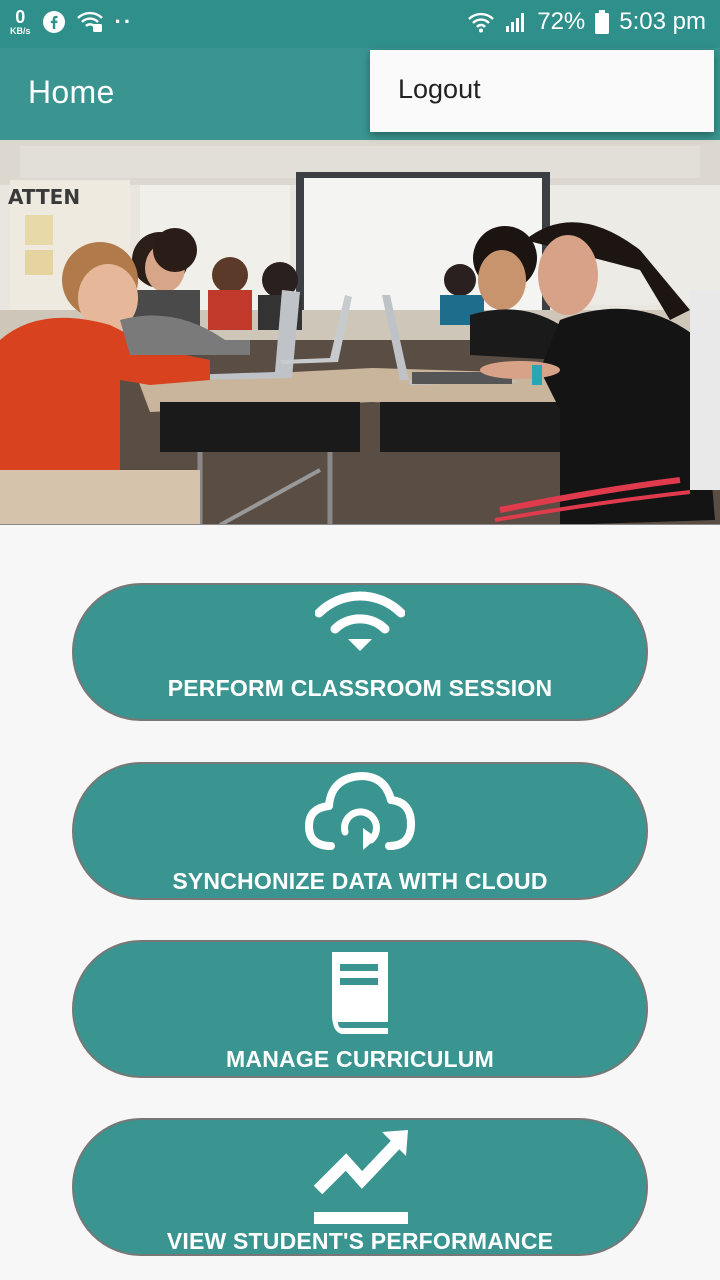 The width and height of the screenshot is (720, 1280). I want to click on wifi-signal-icon, so click(481, 22).